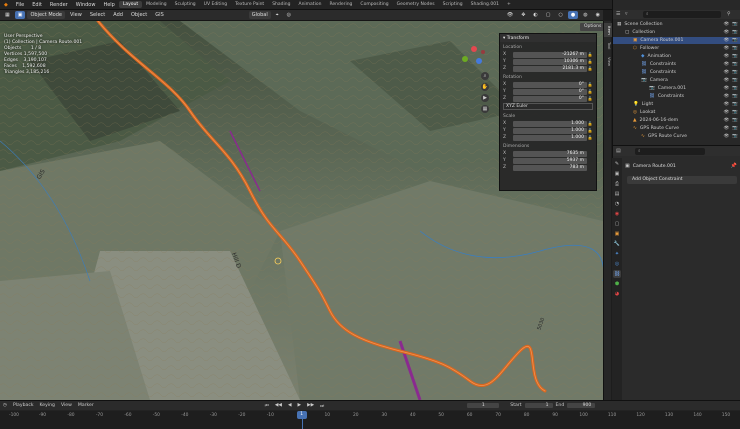 This screenshot has height=429, width=740. I want to click on snap-icon: ⌖, so click(277, 15).